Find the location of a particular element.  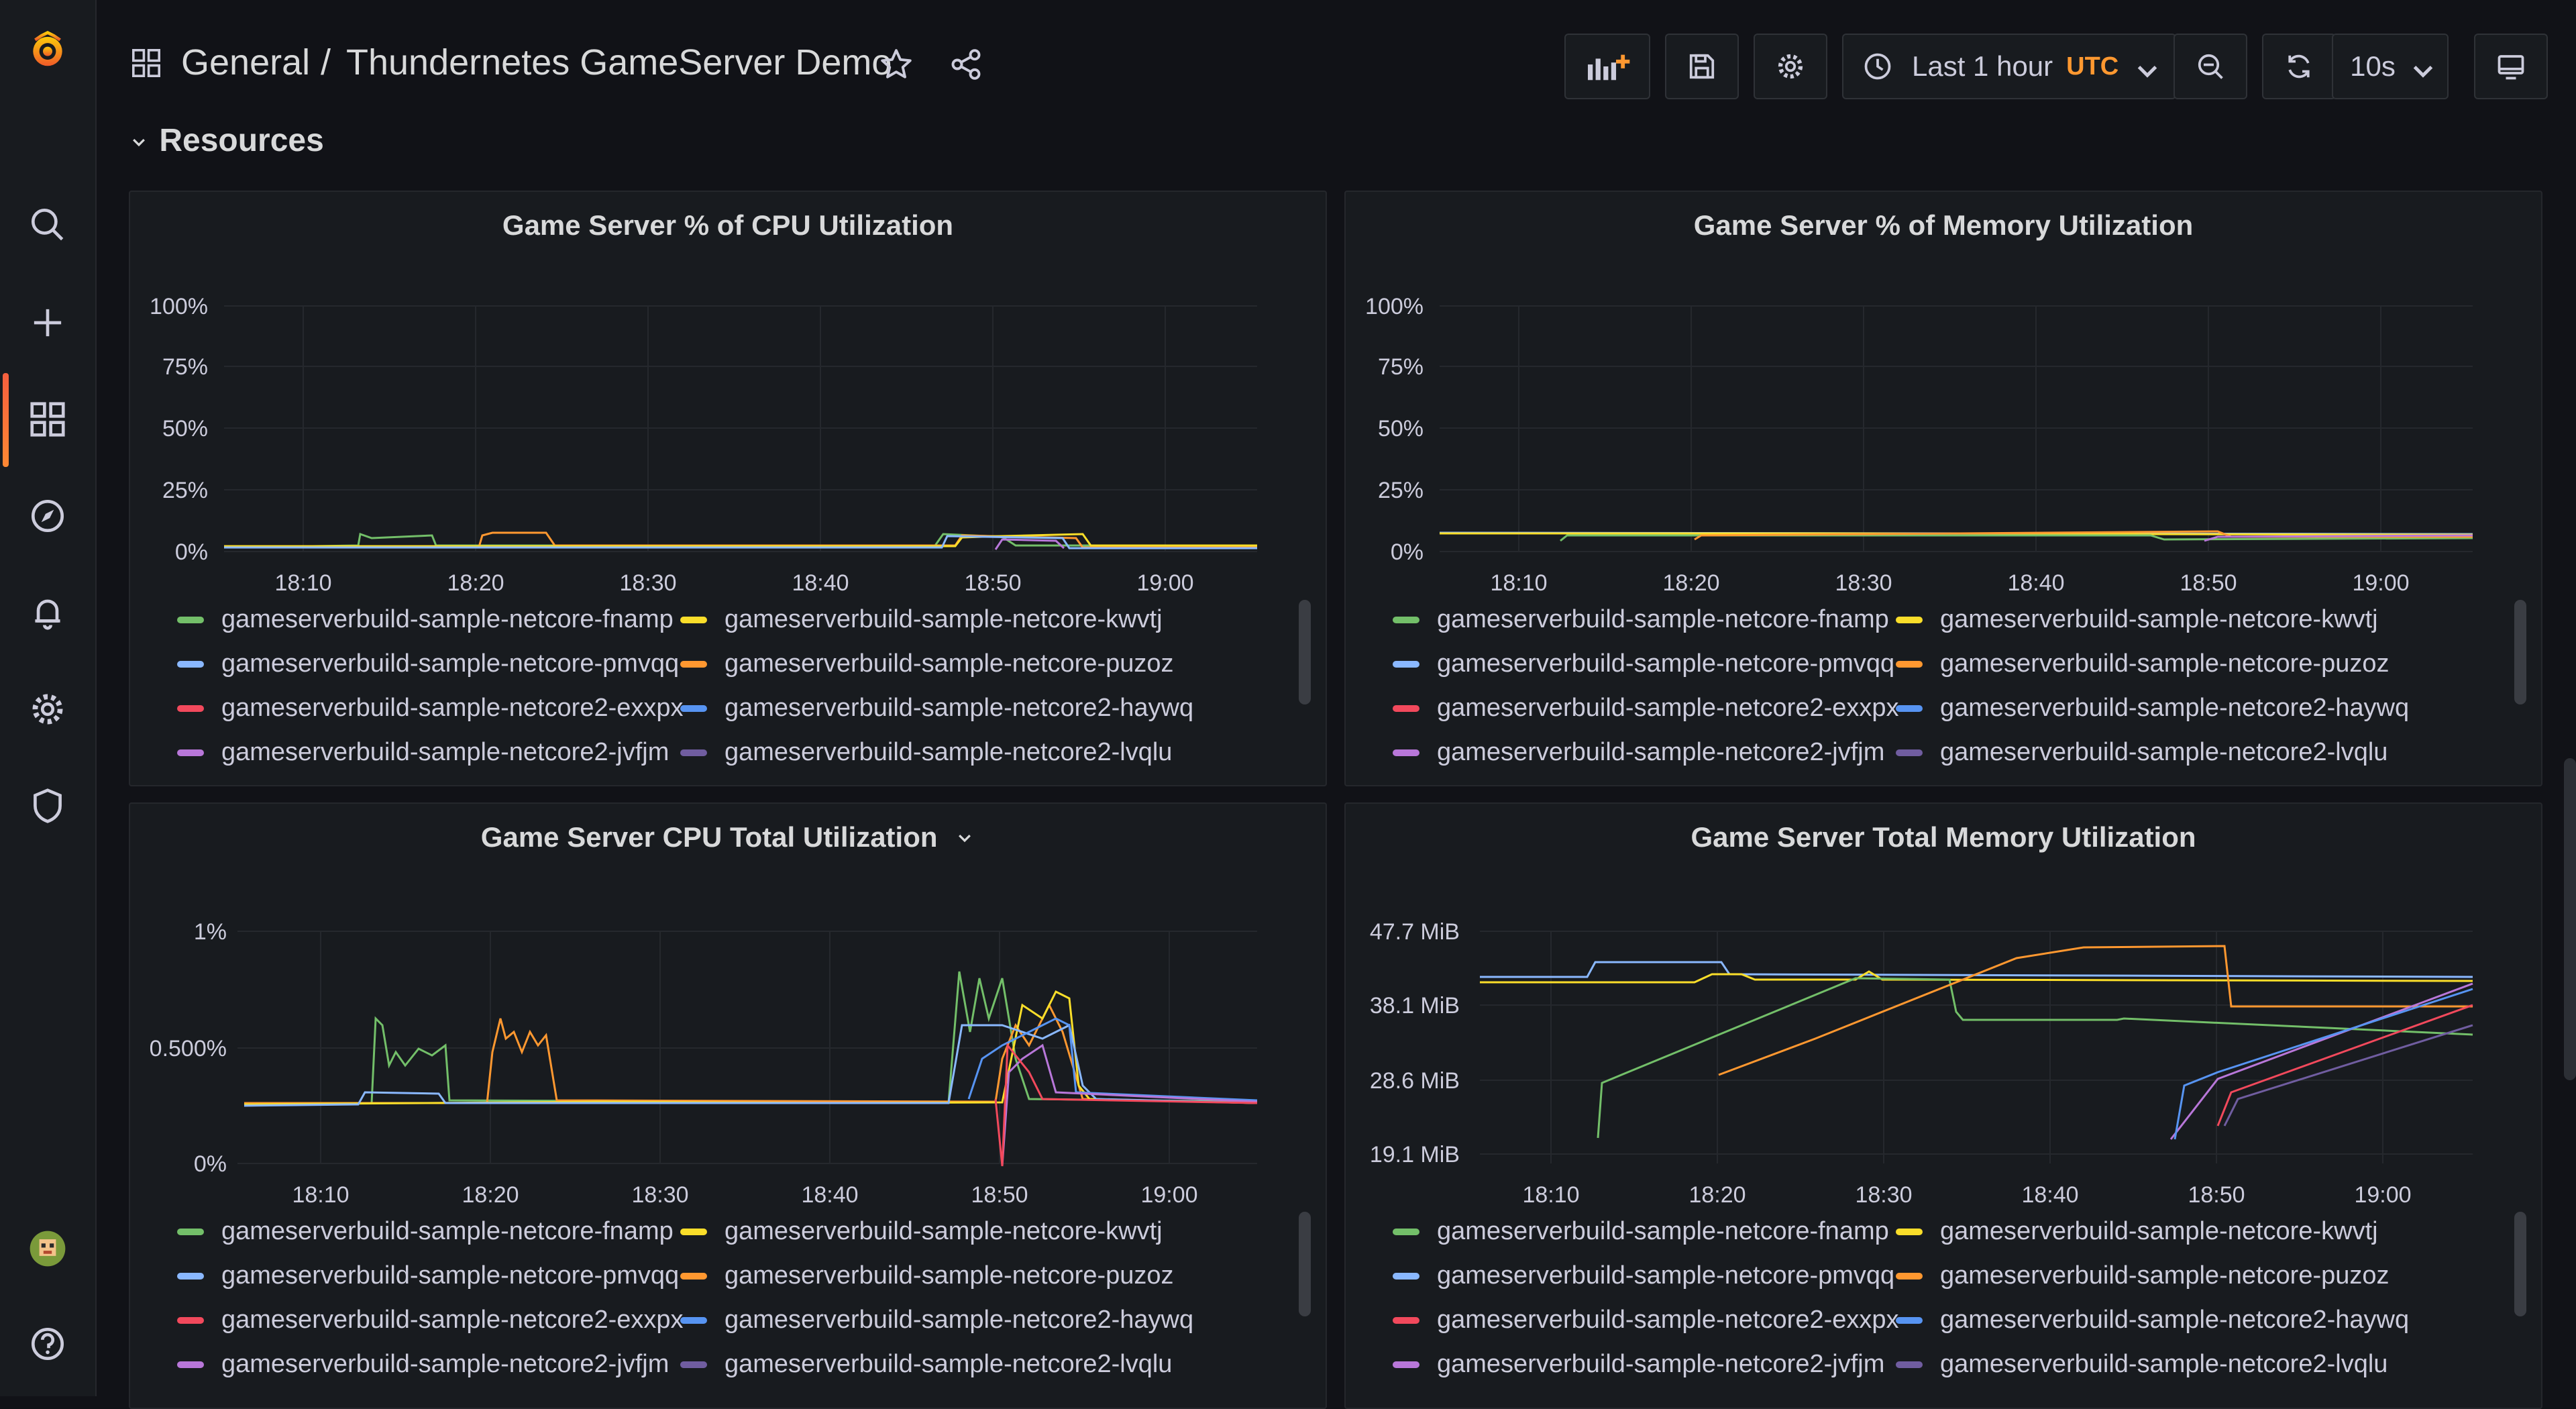

row-header-resources: Resources is located at coordinates (227, 140).